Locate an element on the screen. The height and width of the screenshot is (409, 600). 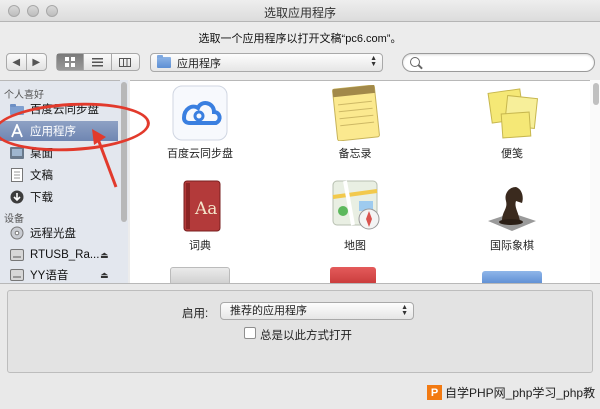
watermark: P 自学PHP网_php学习_php教 is located at coordinates (511, 392).